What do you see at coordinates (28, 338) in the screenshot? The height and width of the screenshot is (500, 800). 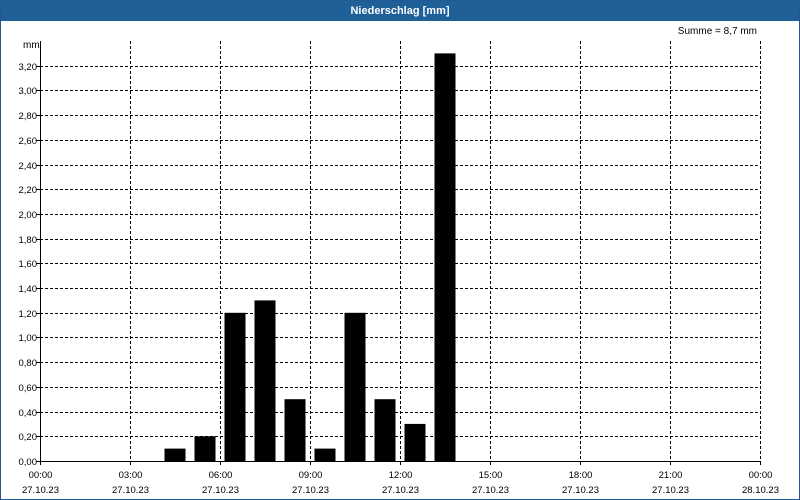 I see `y-tick-label: 1,00` at bounding box center [28, 338].